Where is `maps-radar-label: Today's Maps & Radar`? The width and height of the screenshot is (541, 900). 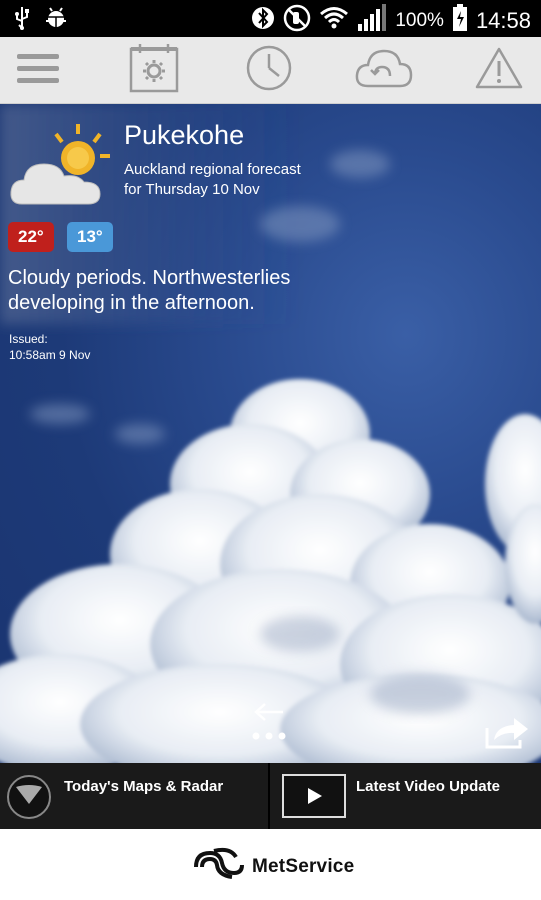 maps-radar-label: Today's Maps & Radar is located at coordinates (144, 786).